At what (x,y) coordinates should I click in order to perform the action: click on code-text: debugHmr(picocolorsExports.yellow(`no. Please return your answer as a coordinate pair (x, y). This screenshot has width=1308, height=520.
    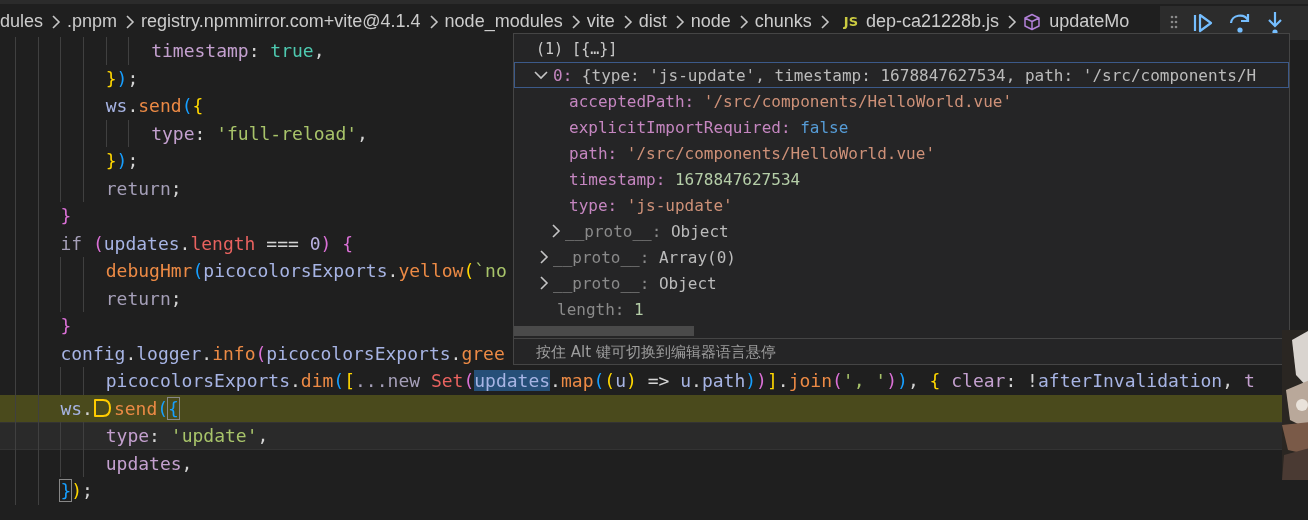
    Looking at the image, I should click on (306, 271).